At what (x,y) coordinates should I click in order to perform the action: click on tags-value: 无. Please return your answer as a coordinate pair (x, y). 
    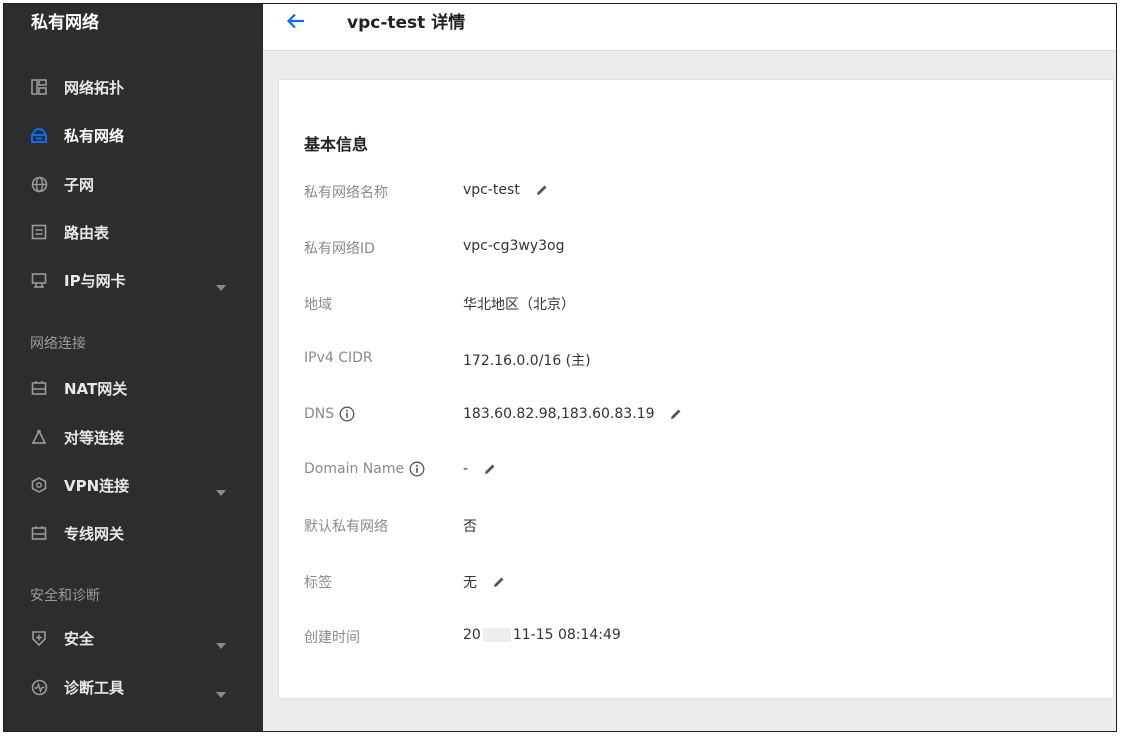
    Looking at the image, I should click on (485, 582).